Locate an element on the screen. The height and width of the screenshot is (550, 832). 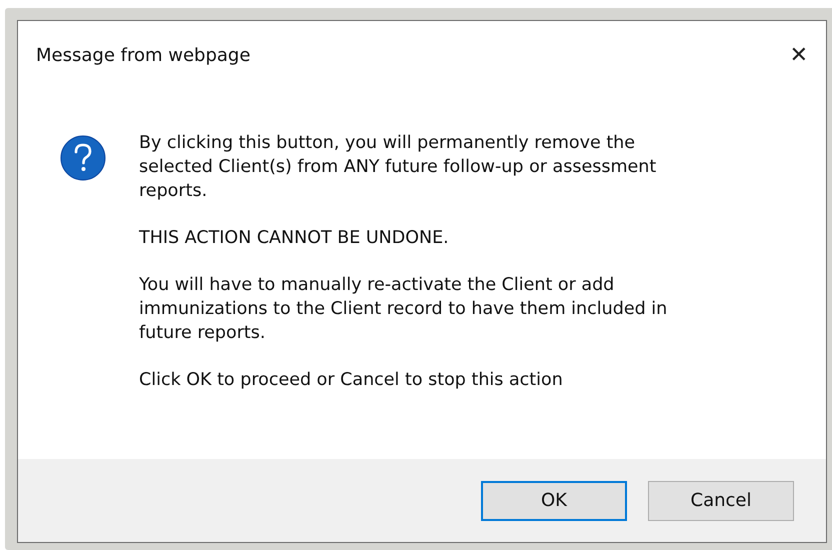
window-title: Message from webpage is located at coordinates (143, 55).